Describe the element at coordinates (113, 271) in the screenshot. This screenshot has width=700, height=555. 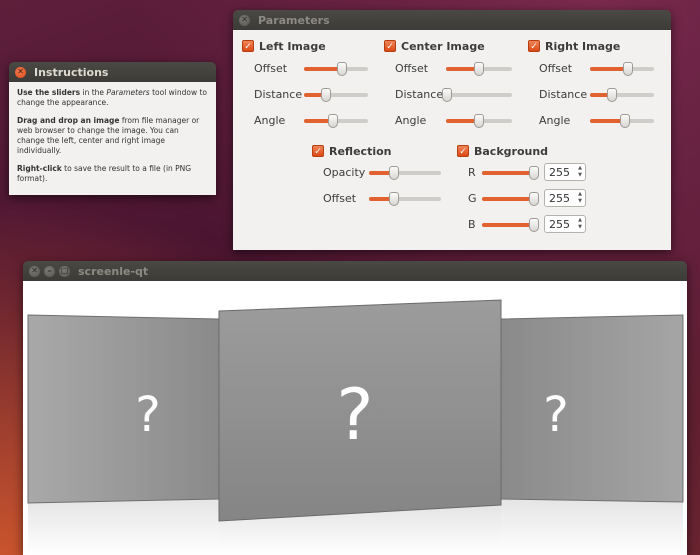
I see `screenlie-title: screenle-qt` at that location.